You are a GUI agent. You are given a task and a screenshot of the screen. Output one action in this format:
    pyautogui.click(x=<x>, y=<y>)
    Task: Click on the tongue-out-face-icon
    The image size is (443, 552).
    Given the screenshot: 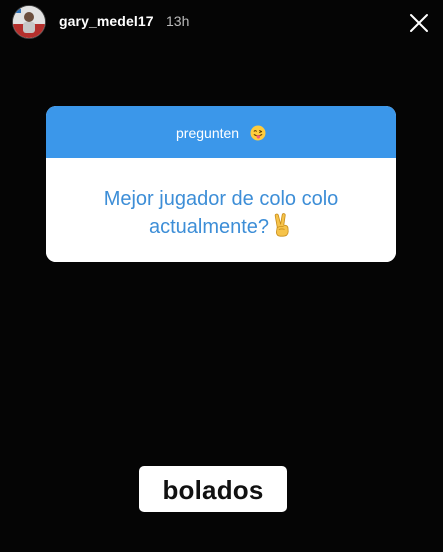 What is the action you would take?
    pyautogui.click(x=258, y=133)
    